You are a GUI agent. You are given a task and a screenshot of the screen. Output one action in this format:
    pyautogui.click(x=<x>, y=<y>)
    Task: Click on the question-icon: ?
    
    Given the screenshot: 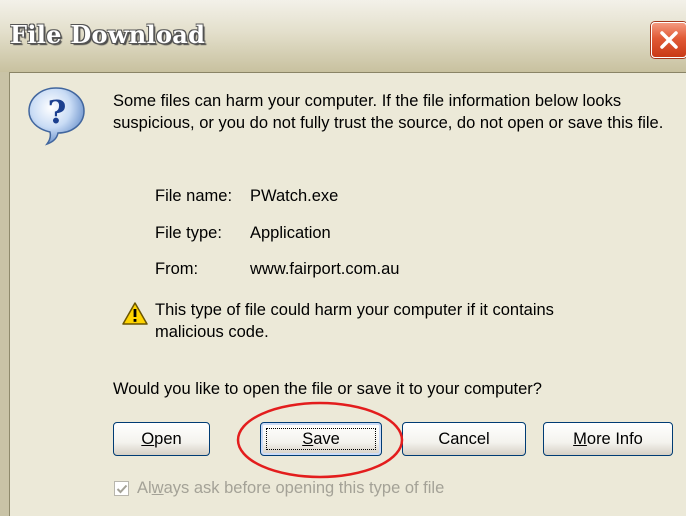 What is the action you would take?
    pyautogui.click(x=56, y=116)
    